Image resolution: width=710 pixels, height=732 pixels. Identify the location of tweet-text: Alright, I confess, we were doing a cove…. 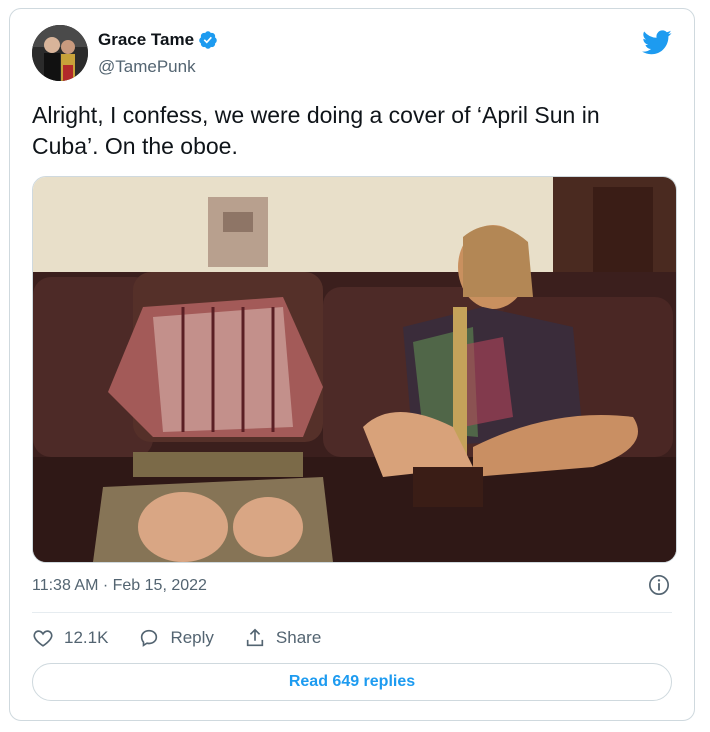
(316, 130).